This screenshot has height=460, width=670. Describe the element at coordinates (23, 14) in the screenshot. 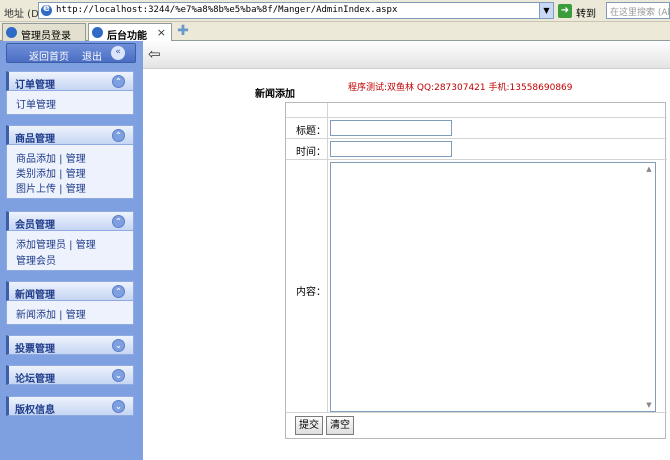

I see `address-label: 地址 (D)` at that location.